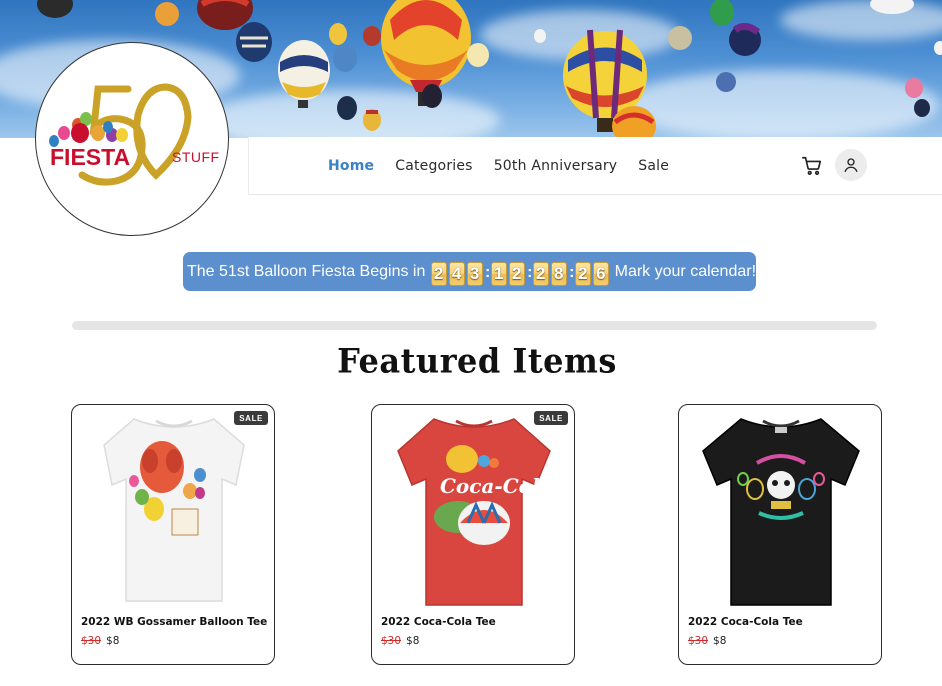 The image size is (942, 686). I want to click on nav-home: Home, so click(351, 166).